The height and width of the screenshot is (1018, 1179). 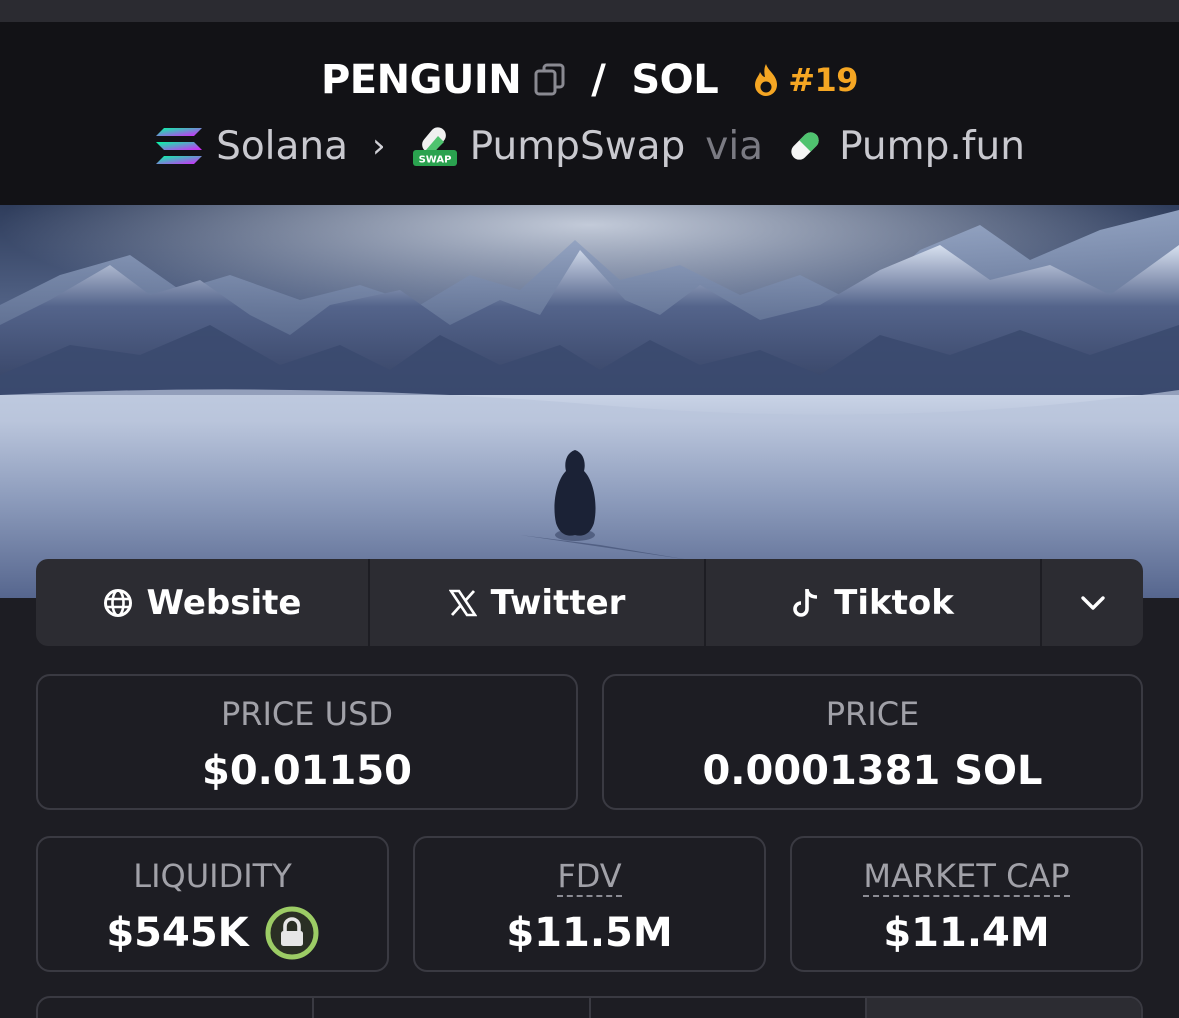 I want to click on chevron-right-icon: ›, so click(x=379, y=146).